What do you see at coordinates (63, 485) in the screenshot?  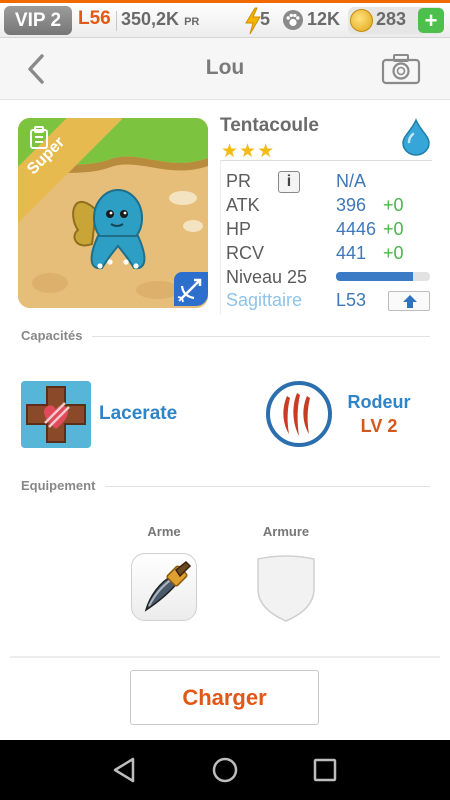 I see `equipment-section-title: Equipement` at bounding box center [63, 485].